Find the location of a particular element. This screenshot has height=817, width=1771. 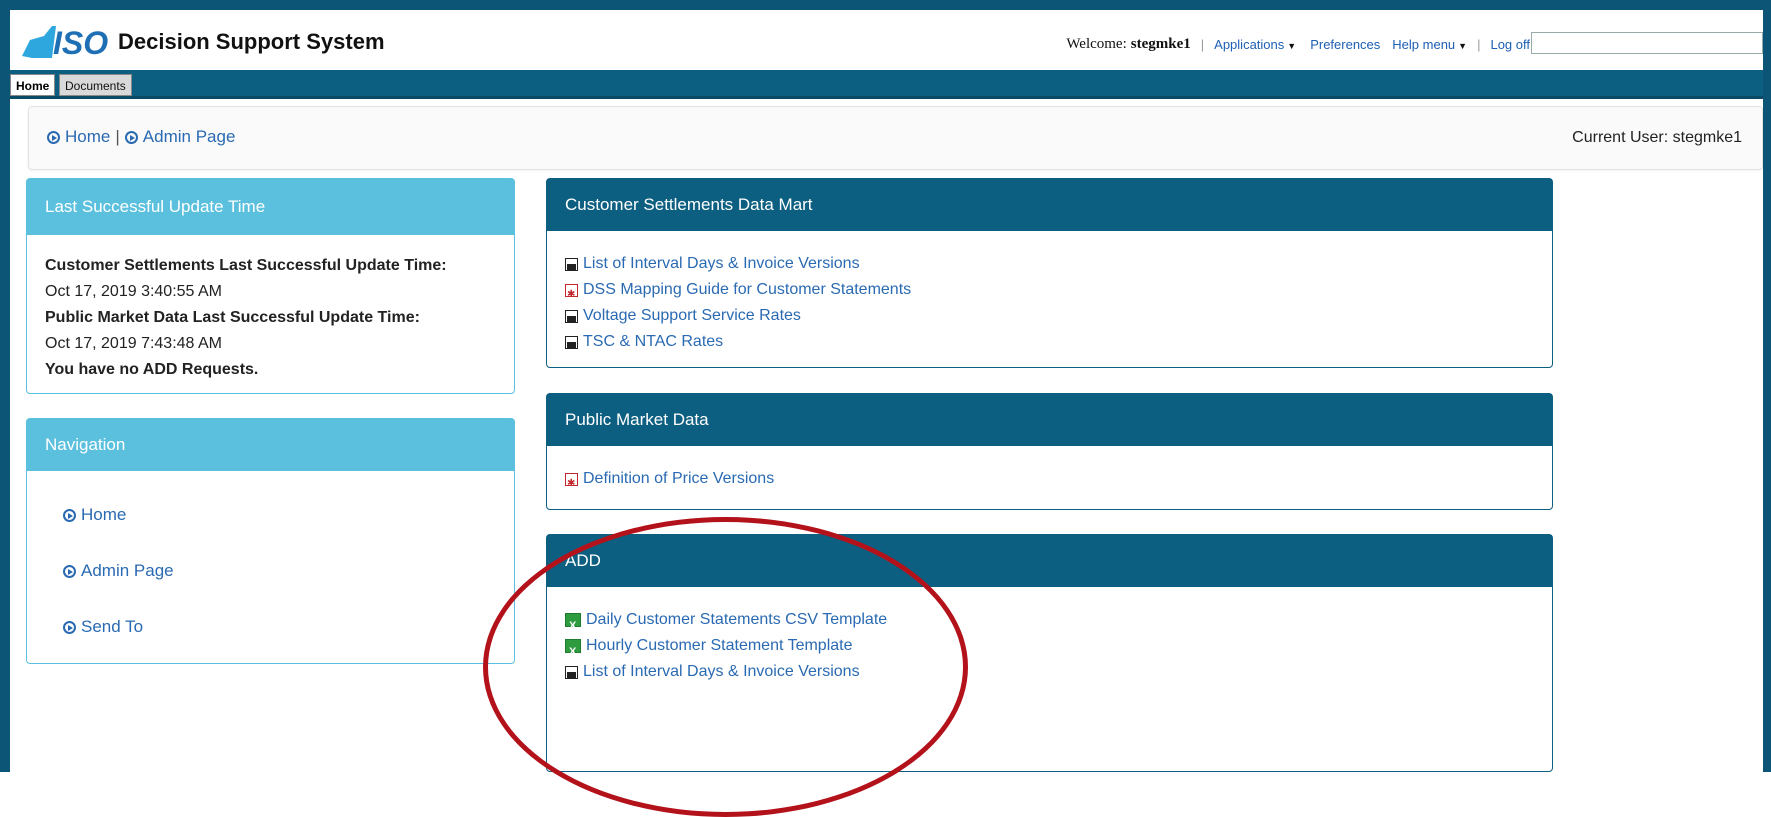

breadcrumb: Home | Admin Page is located at coordinates (141, 137).